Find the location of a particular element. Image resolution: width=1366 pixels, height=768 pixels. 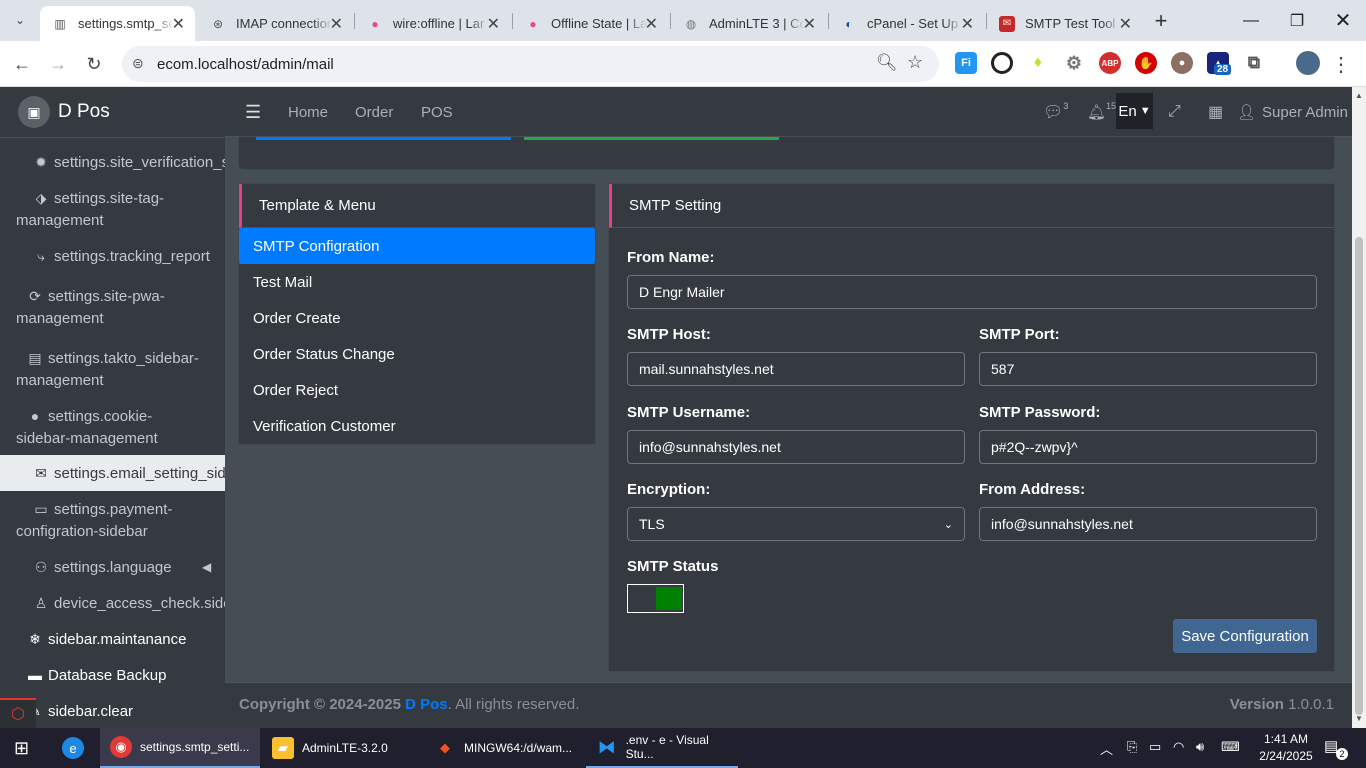

volume-icon: 🔊︎ is located at coordinates (1200, 747).